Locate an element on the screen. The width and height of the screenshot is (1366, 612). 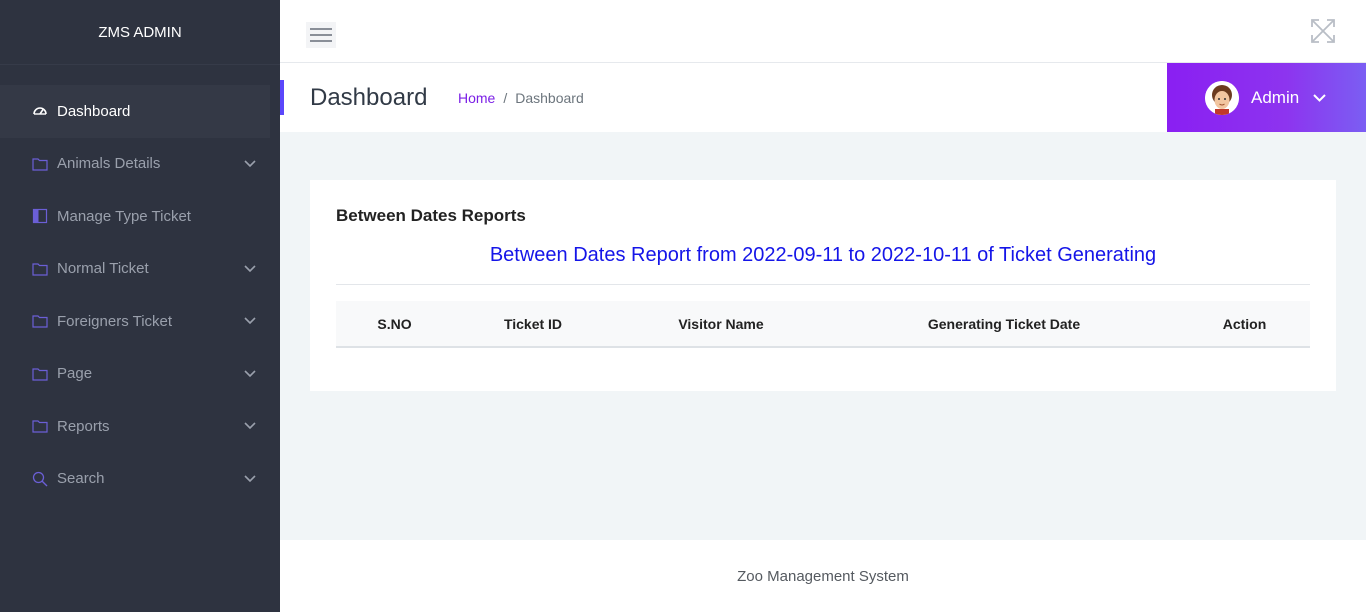
sidebar-item-label: Animals Details is located at coordinates (109, 164).